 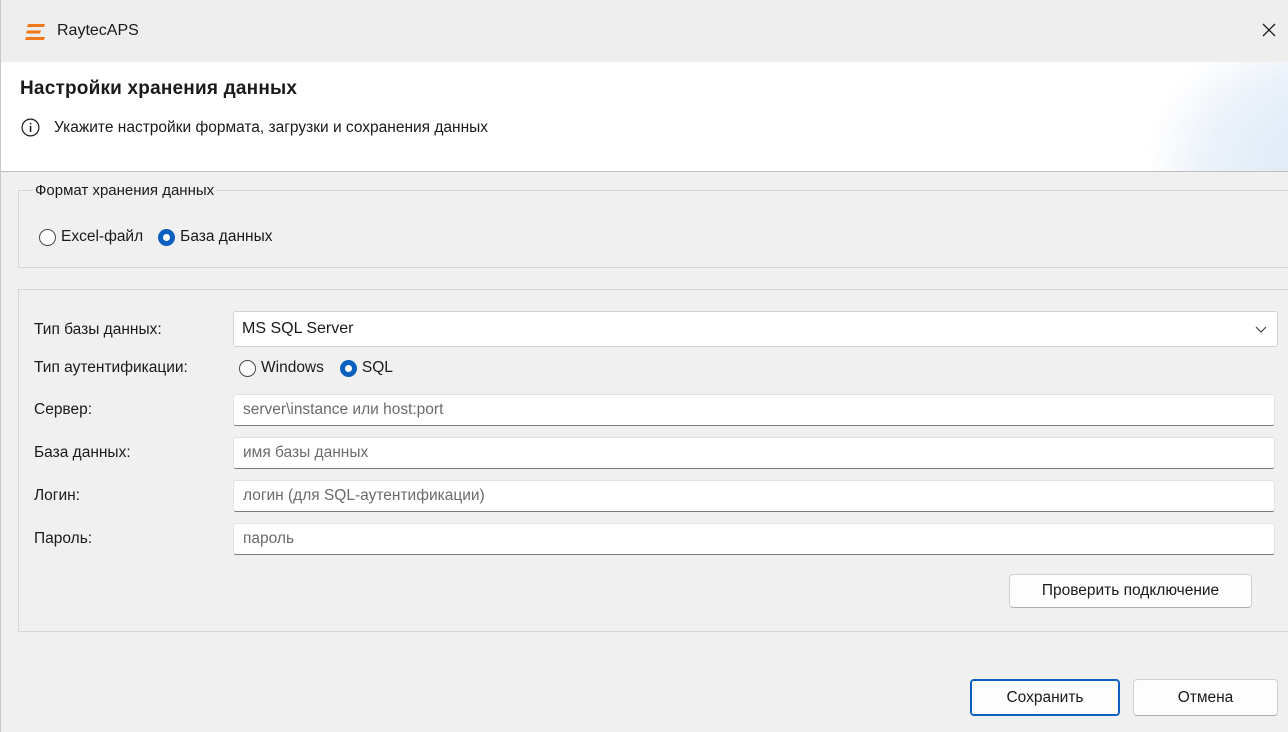 What do you see at coordinates (159, 88) in the screenshot?
I see `page-title: Настройки хранения данных` at bounding box center [159, 88].